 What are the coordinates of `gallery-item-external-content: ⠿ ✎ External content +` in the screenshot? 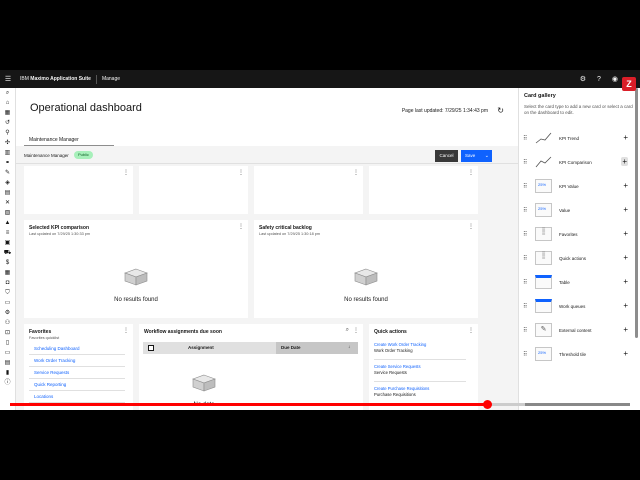 It's located at (579, 330).